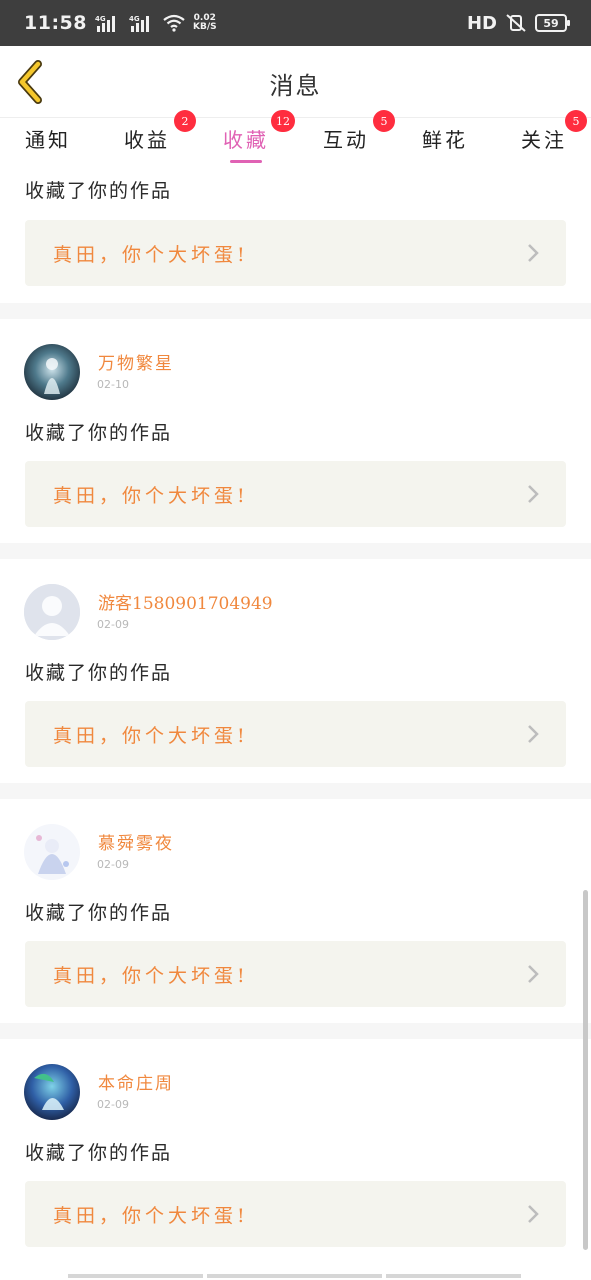  I want to click on anime-avatar-dark-icon, so click(52, 372).